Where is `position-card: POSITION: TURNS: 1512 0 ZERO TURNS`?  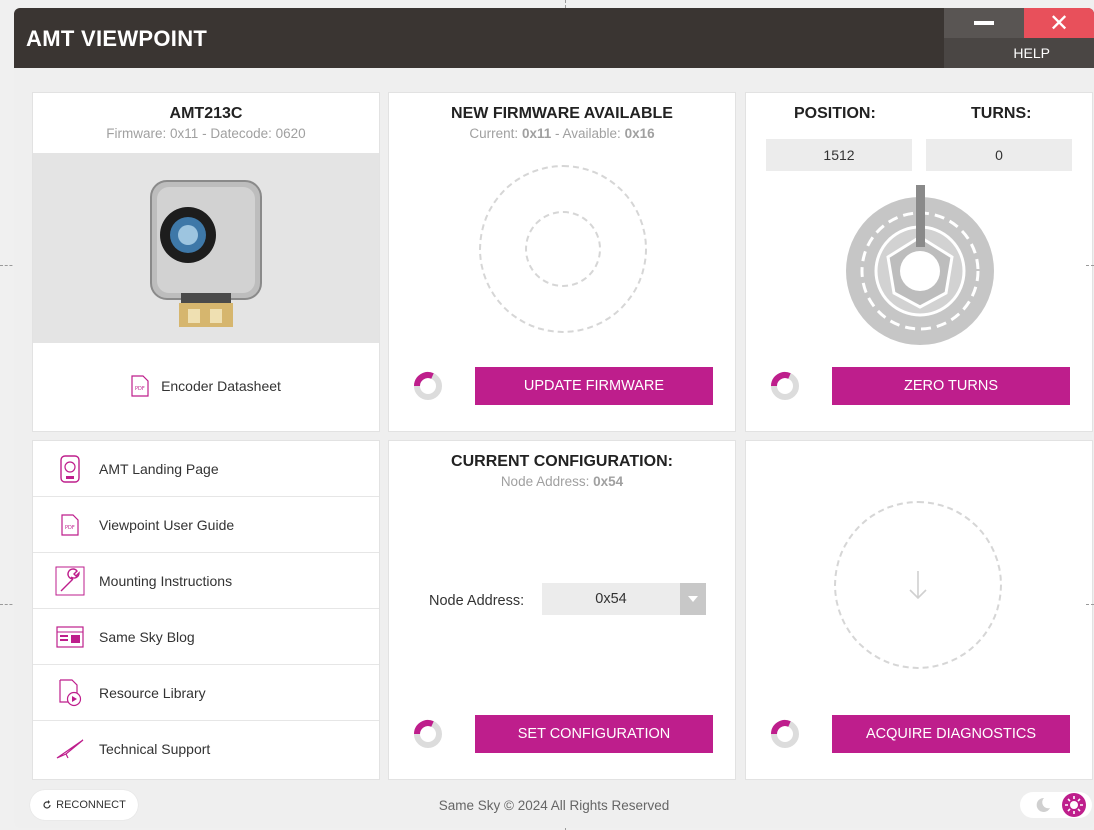 position-card: POSITION: TURNS: 1512 0 ZERO TURNS is located at coordinates (919, 262).